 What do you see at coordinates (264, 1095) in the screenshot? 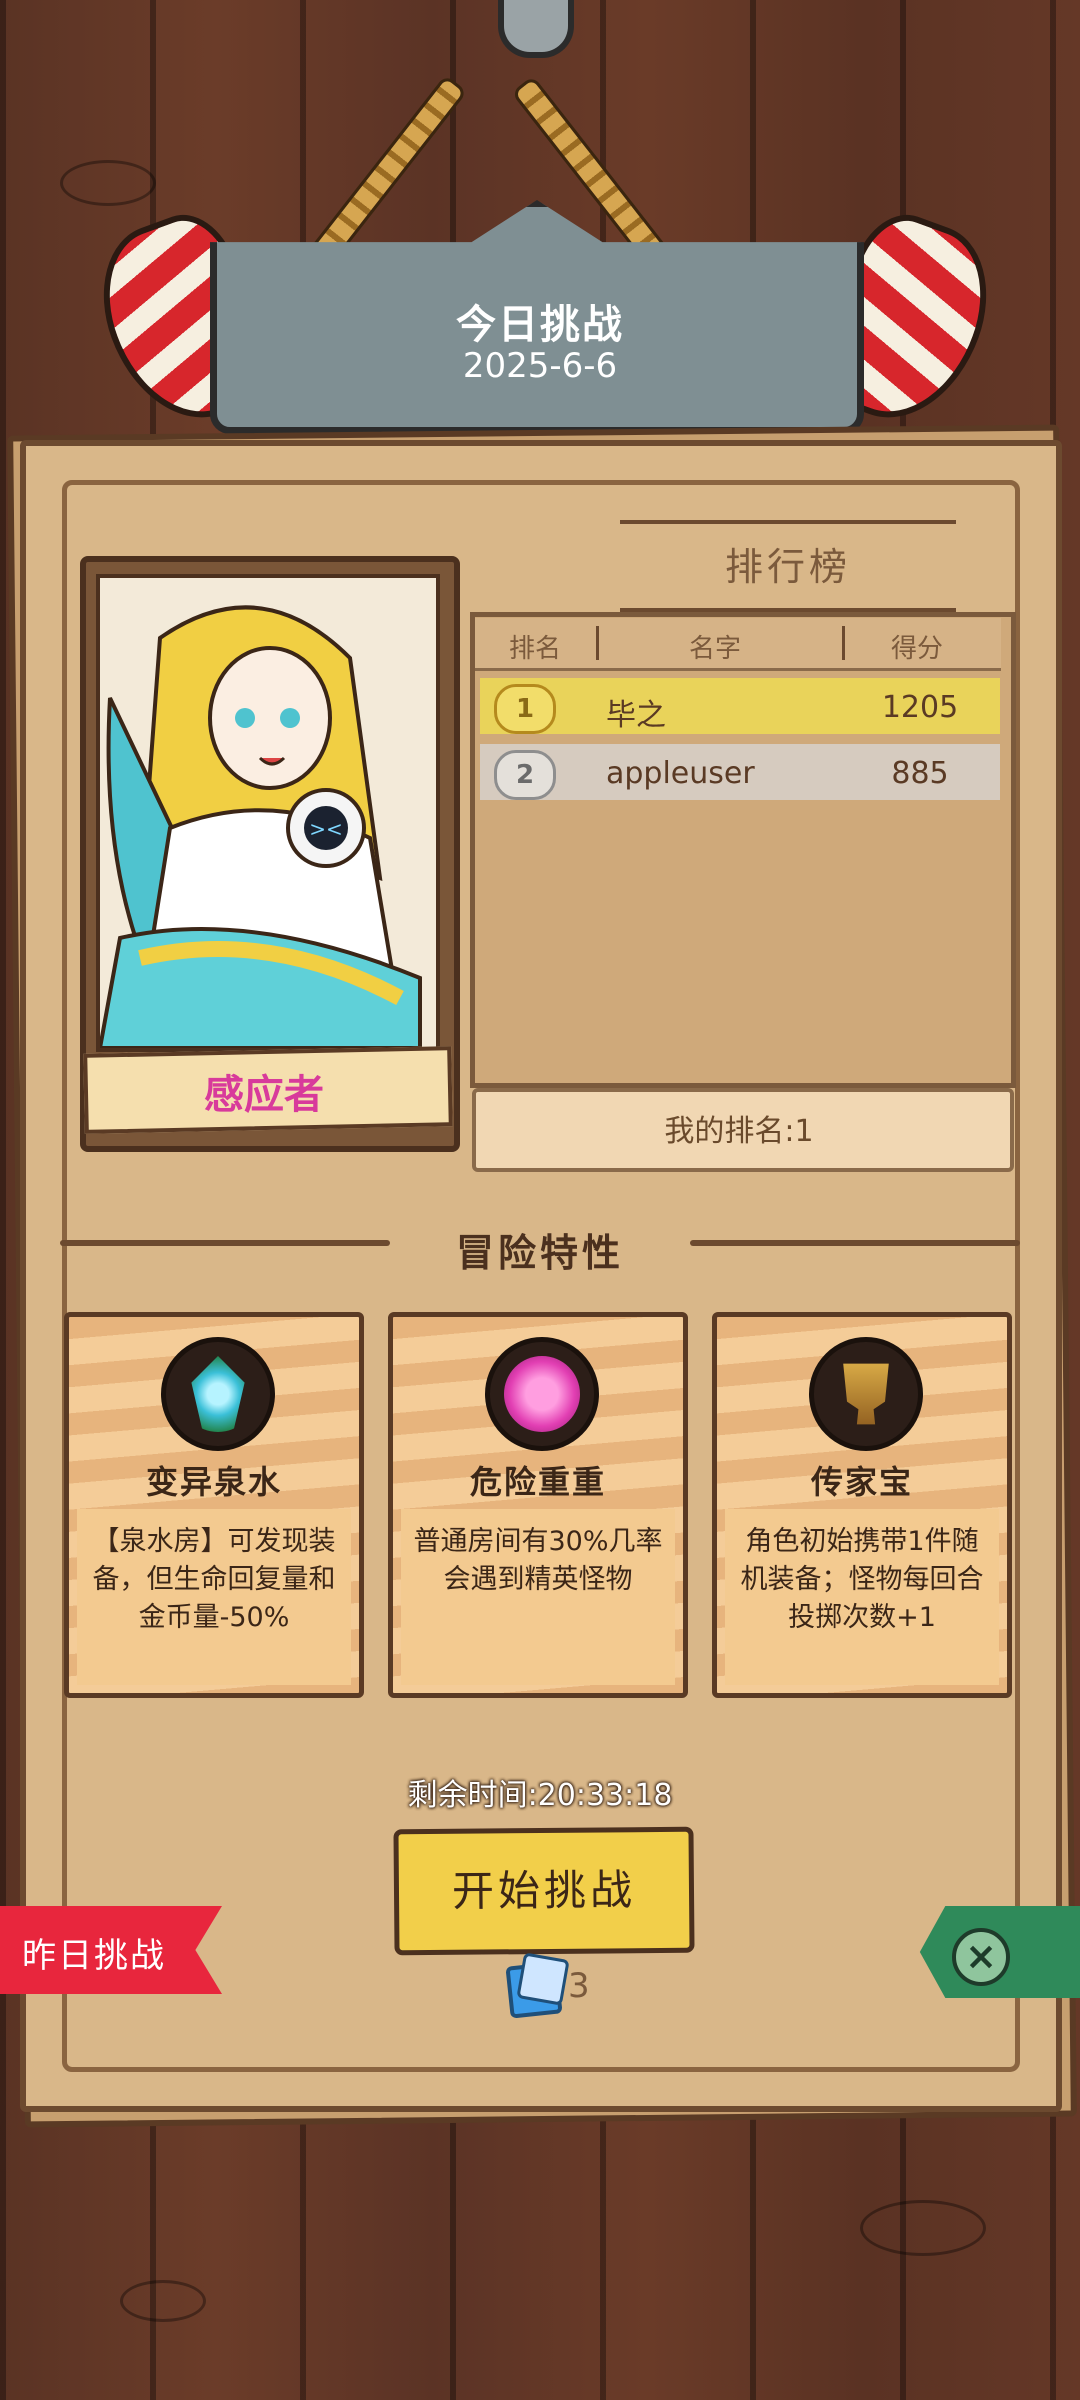
I see `character-name: 感应者` at bounding box center [264, 1095].